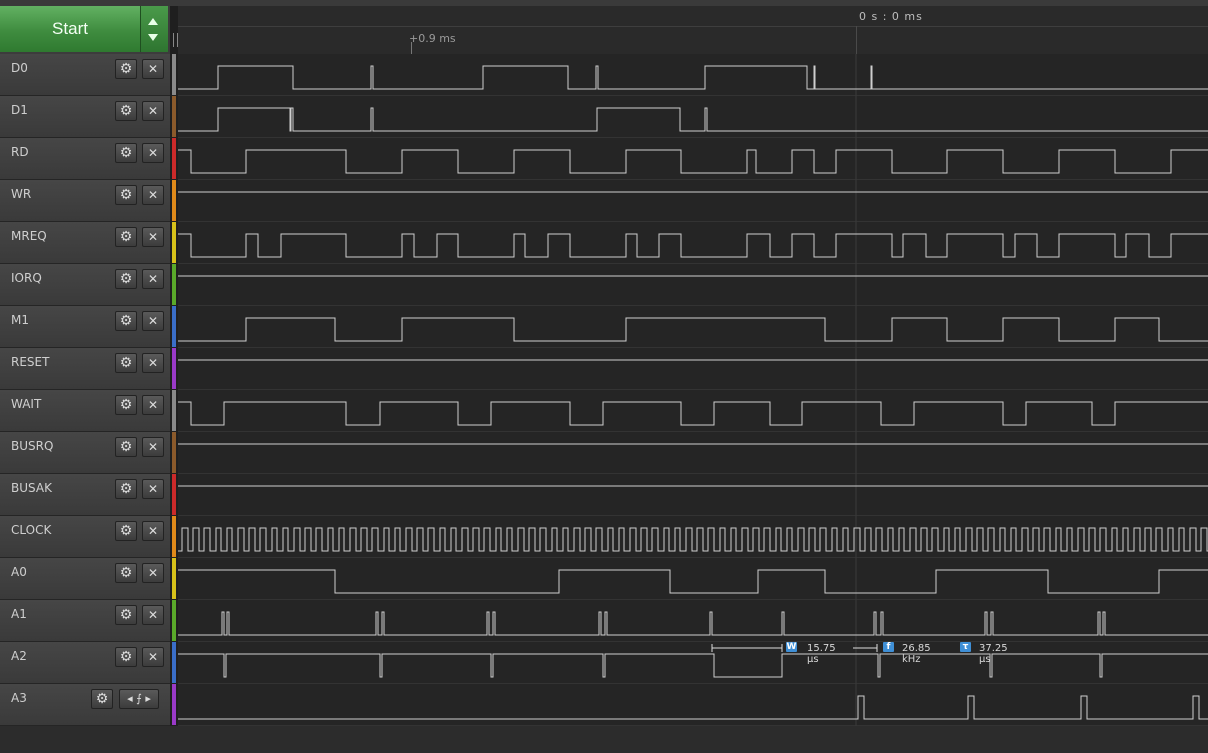 The image size is (1208, 753). Describe the element at coordinates (965, 647) in the screenshot. I see `period-measure-icon: τ` at that location.